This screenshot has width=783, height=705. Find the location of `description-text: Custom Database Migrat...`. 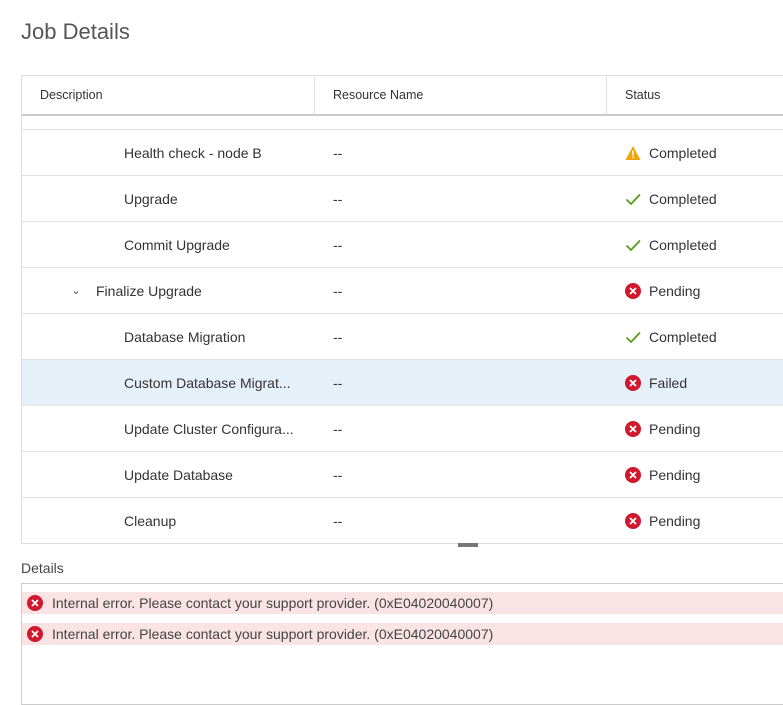

description-text: Custom Database Migrat... is located at coordinates (207, 382).